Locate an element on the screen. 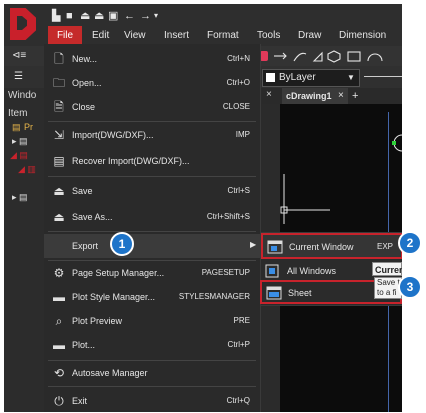 The height and width of the screenshot is (413, 426). close-document-icon: 🗎 is located at coordinates (59, 107).